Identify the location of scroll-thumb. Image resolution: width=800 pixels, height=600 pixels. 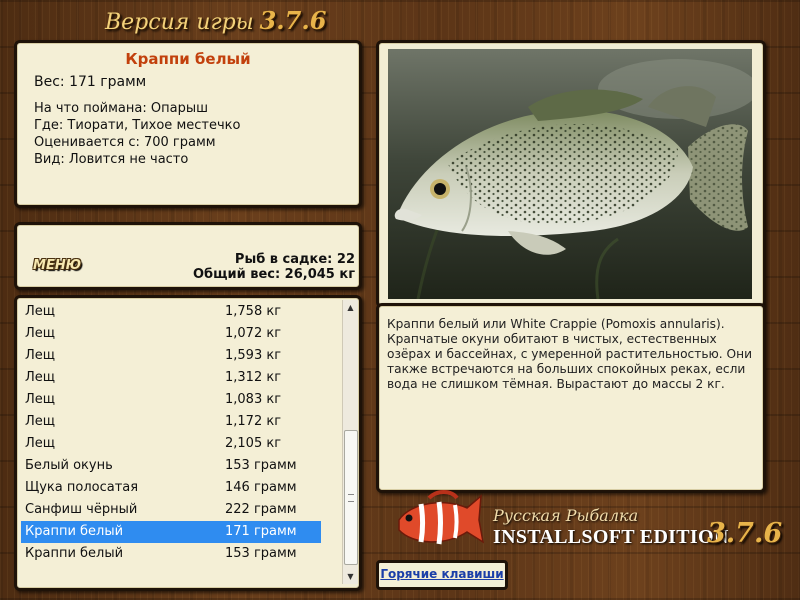
(351, 497).